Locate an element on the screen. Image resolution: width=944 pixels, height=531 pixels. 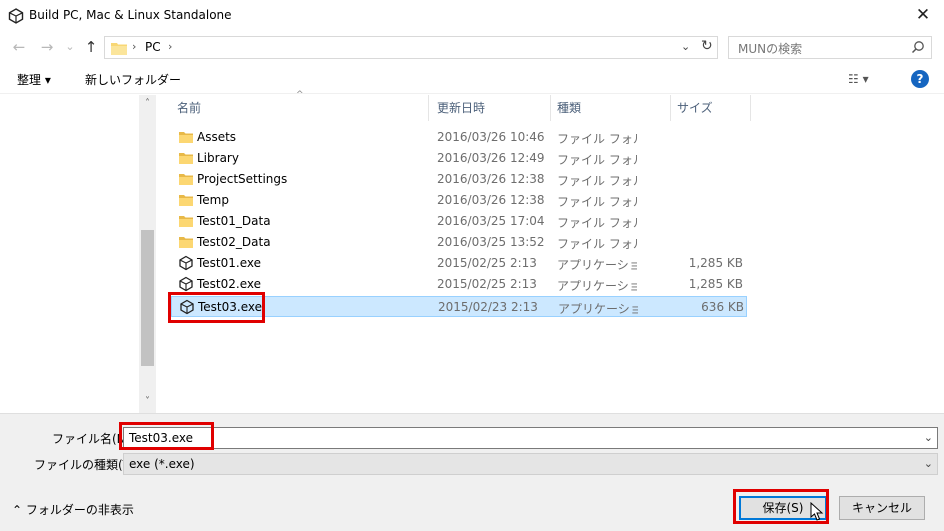
new-folder-button: 新しいフォルダー is located at coordinates (133, 79).